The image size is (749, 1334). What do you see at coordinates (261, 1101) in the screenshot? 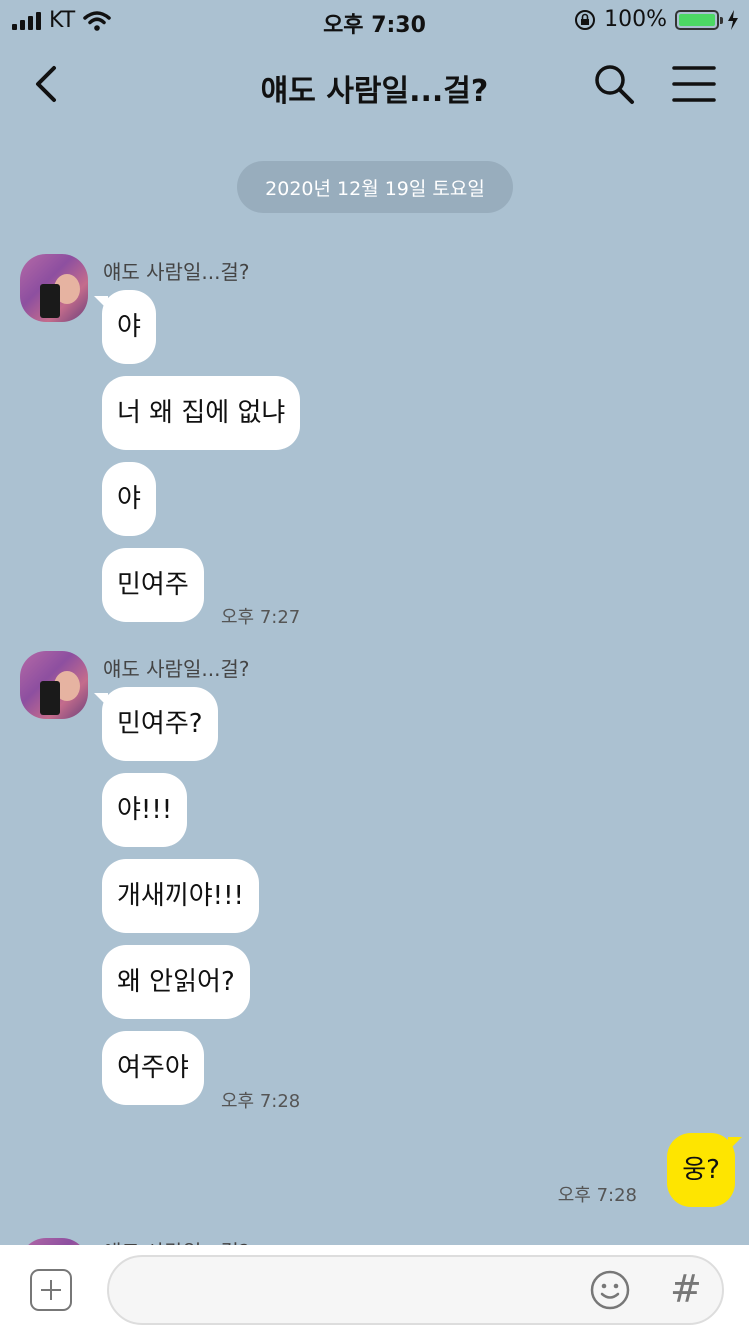
I see `message-time: 오후 7:28` at bounding box center [261, 1101].